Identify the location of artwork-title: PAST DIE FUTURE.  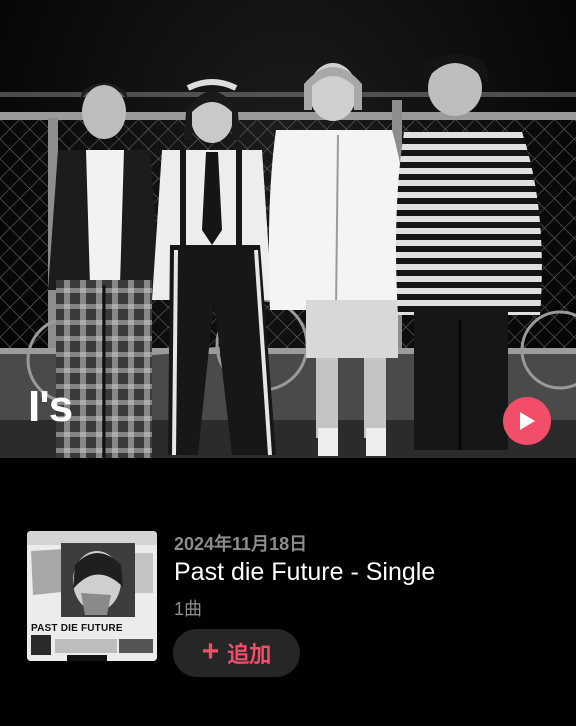
(77, 628).